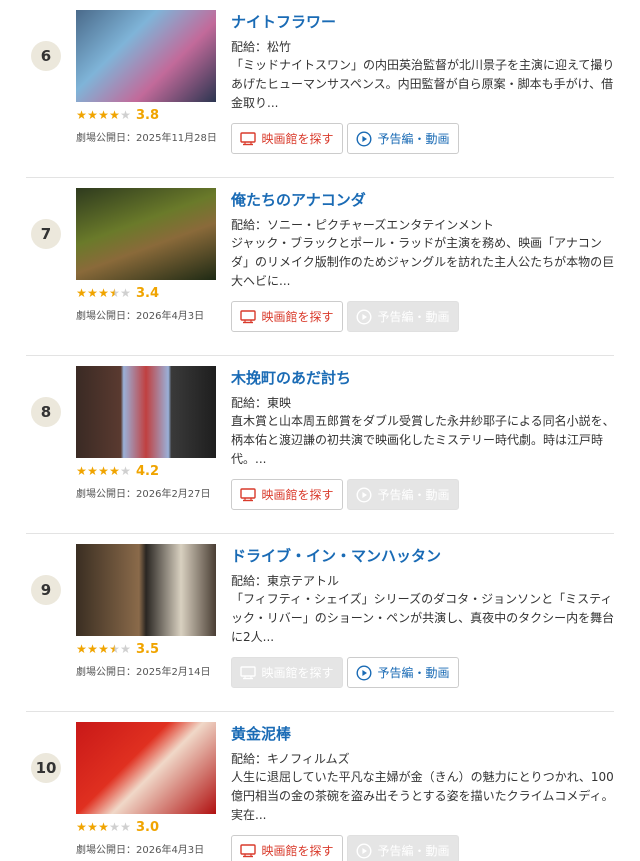 This screenshot has height=861, width=640. What do you see at coordinates (283, 21) in the screenshot?
I see `movie-title-link: ナイトフラワー` at bounding box center [283, 21].